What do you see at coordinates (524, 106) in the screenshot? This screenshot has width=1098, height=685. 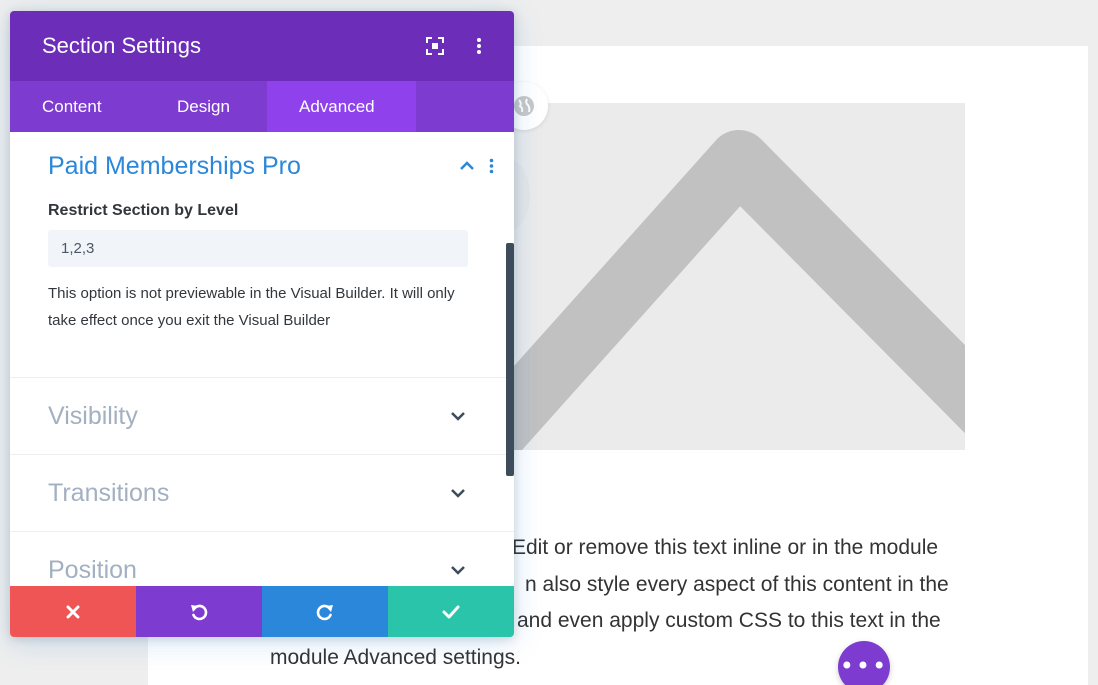 I see `globe-icon` at bounding box center [524, 106].